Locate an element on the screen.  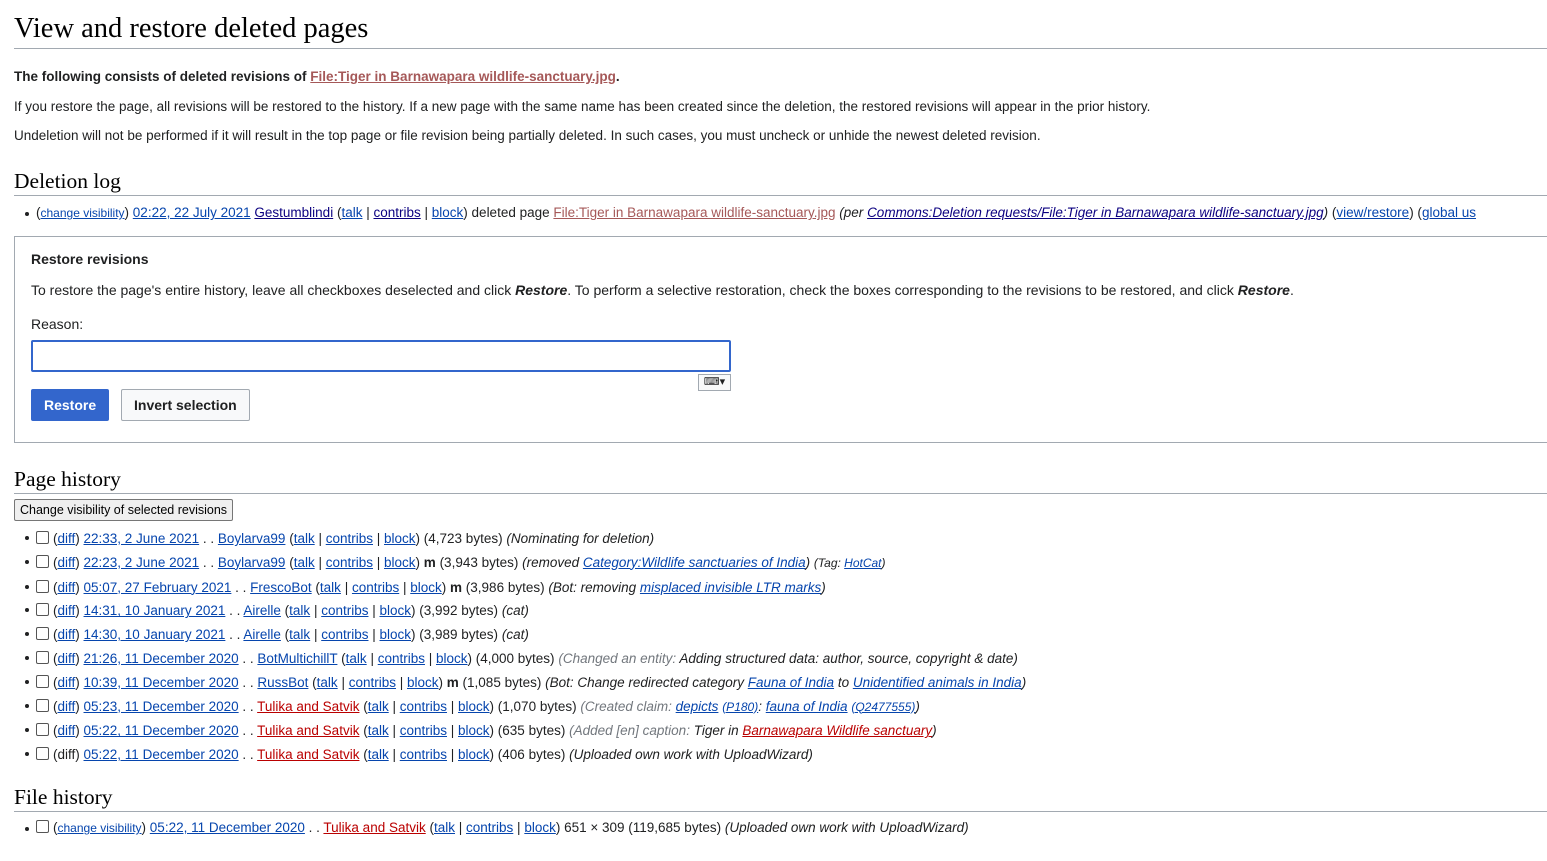
category-link: Unidentified animals in India is located at coordinates (937, 682).